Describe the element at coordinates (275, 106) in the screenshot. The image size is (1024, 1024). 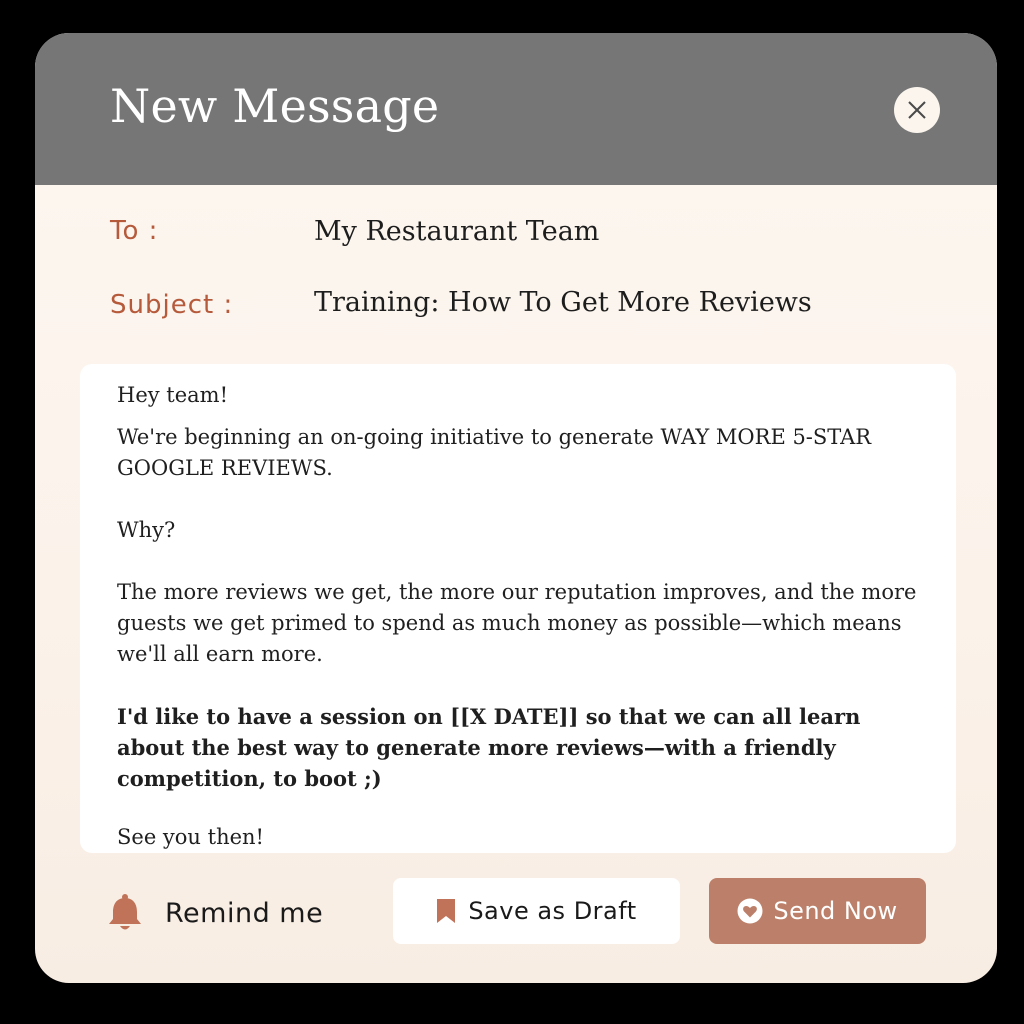
I see `dialog-title: New Message` at that location.